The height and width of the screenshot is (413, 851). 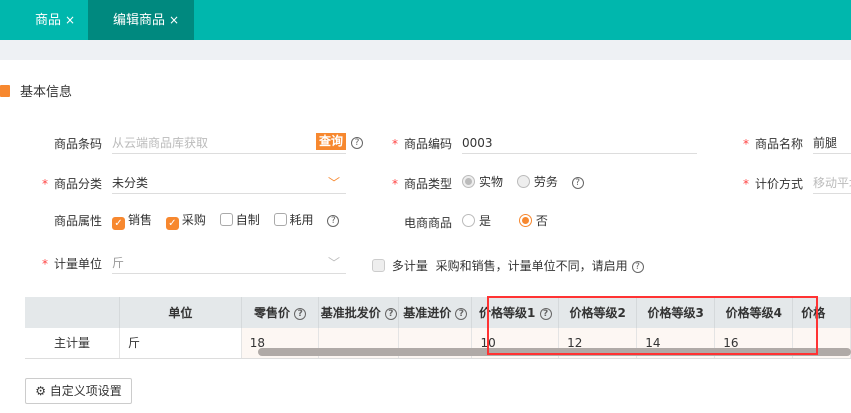 I want to click on tab-label: 商品, so click(x=48, y=20).